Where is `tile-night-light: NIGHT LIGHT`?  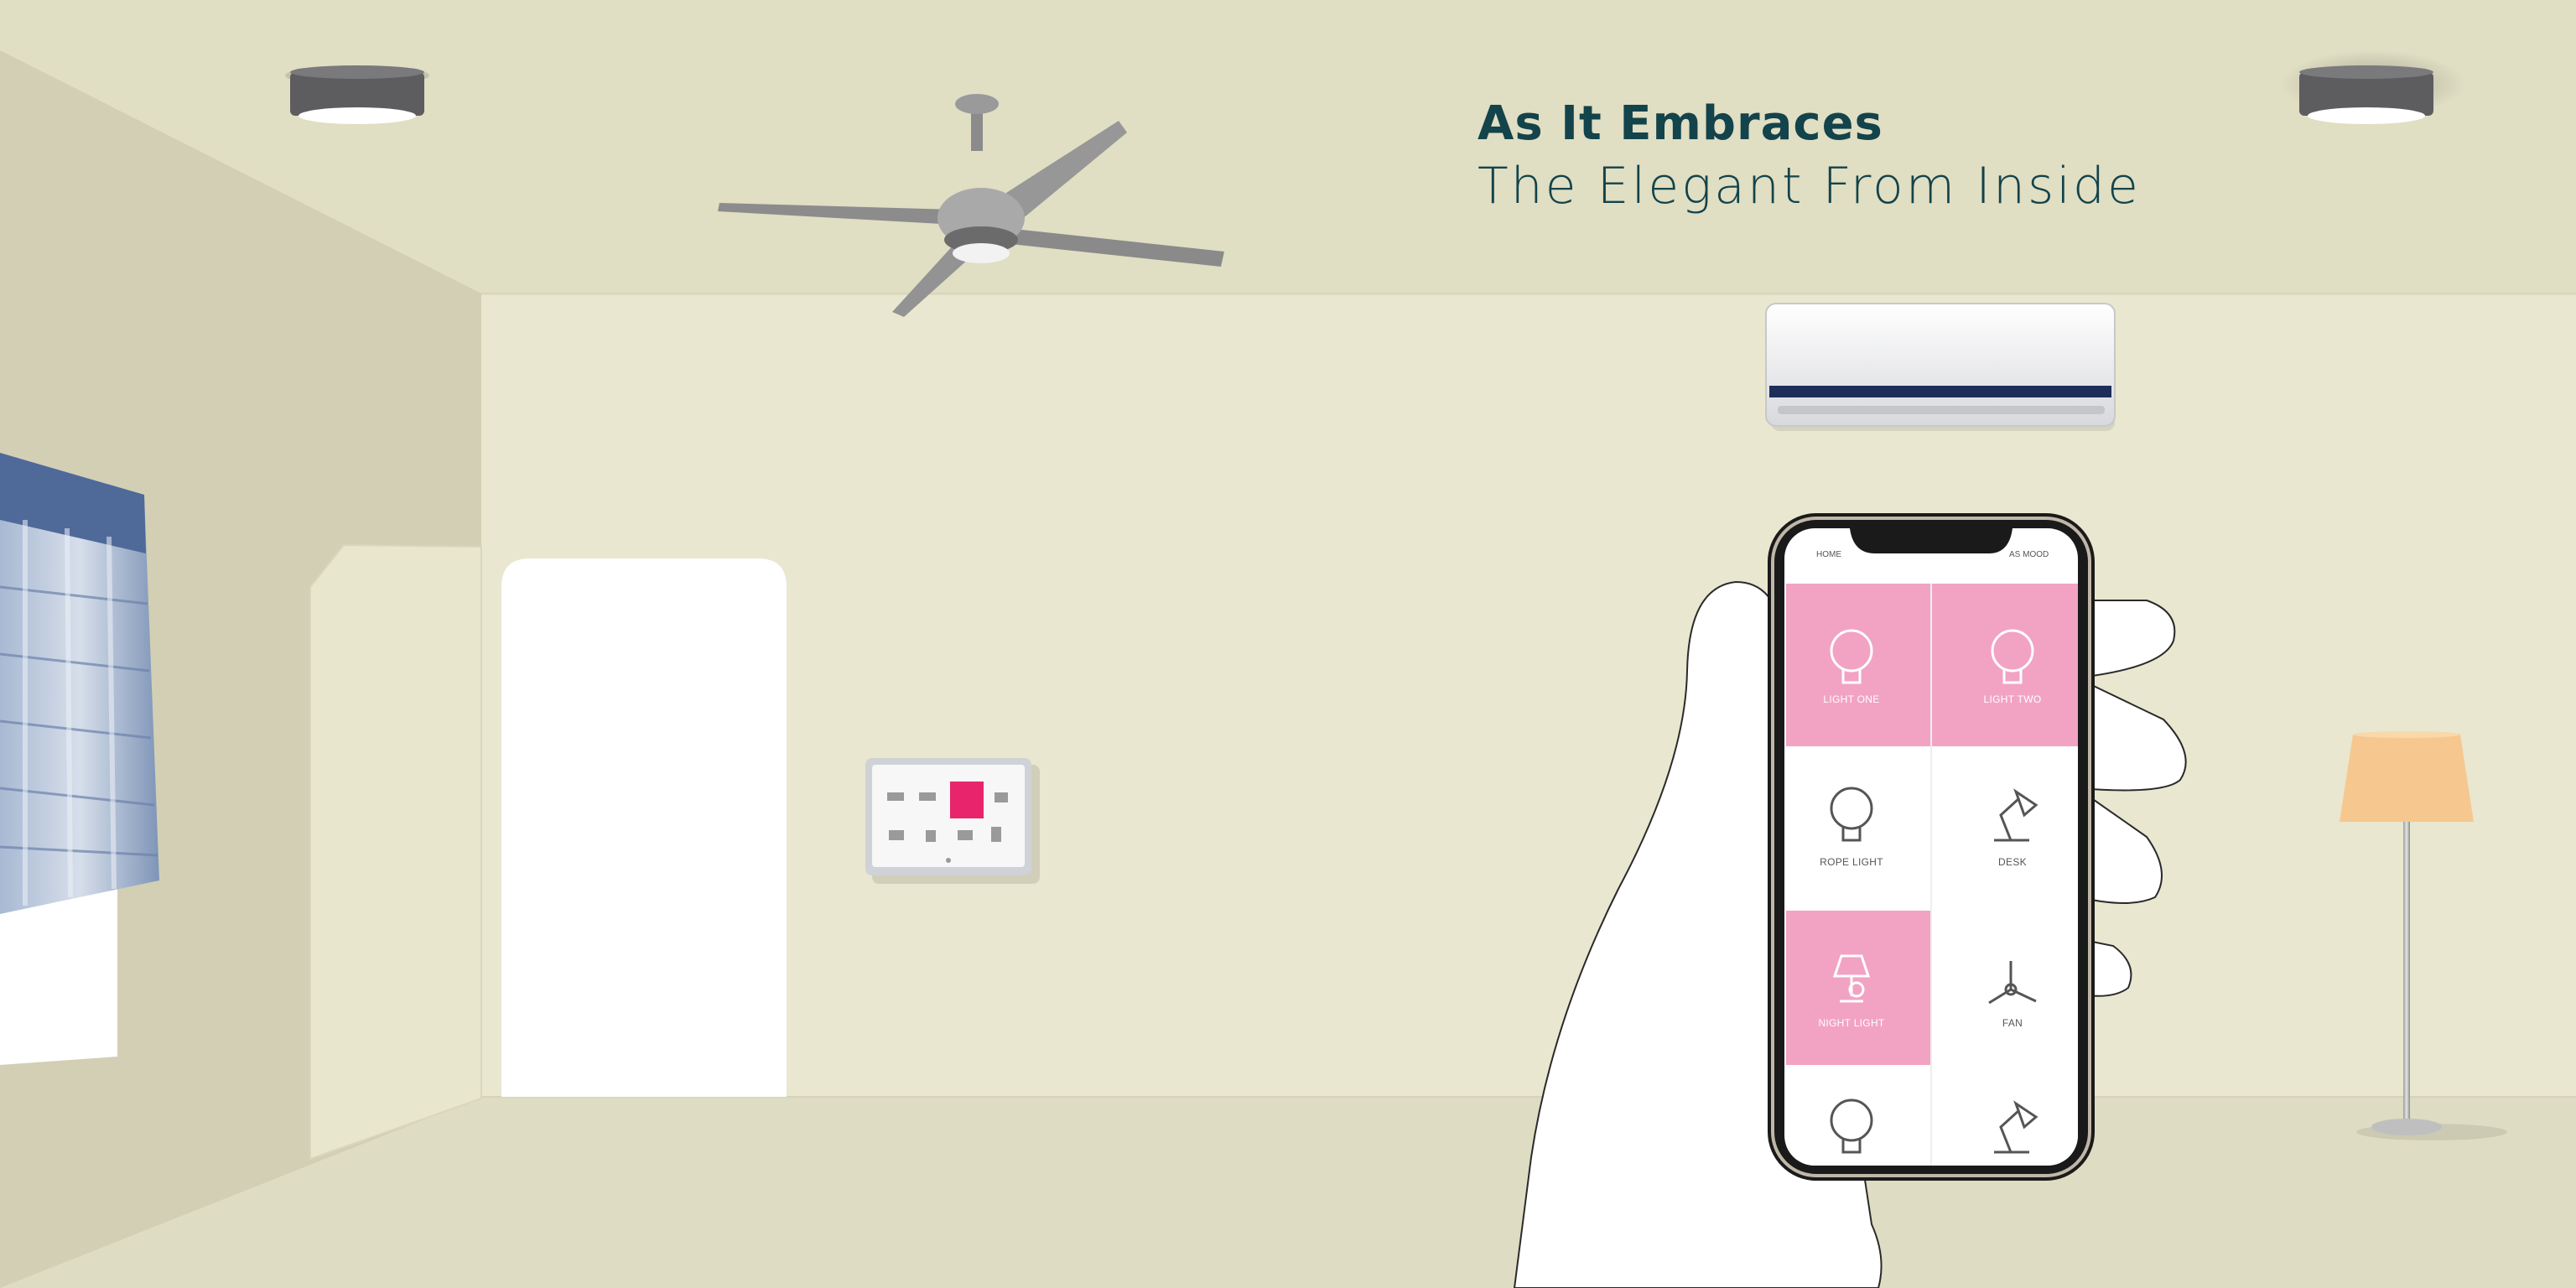 tile-night-light: NIGHT LIGHT is located at coordinates (1858, 988).